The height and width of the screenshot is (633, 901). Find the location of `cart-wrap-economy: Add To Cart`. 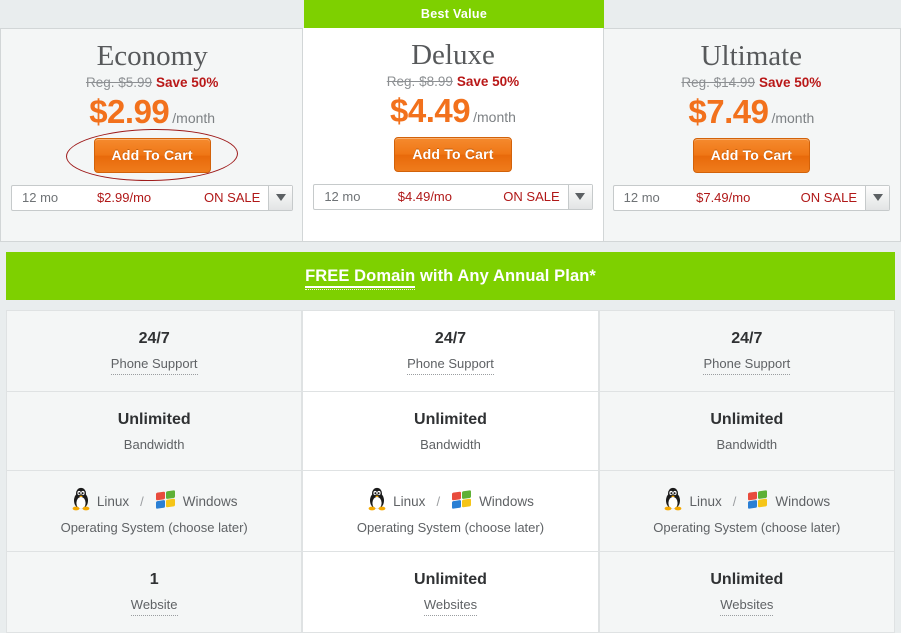

cart-wrap-economy: Add To Cart is located at coordinates (152, 155).